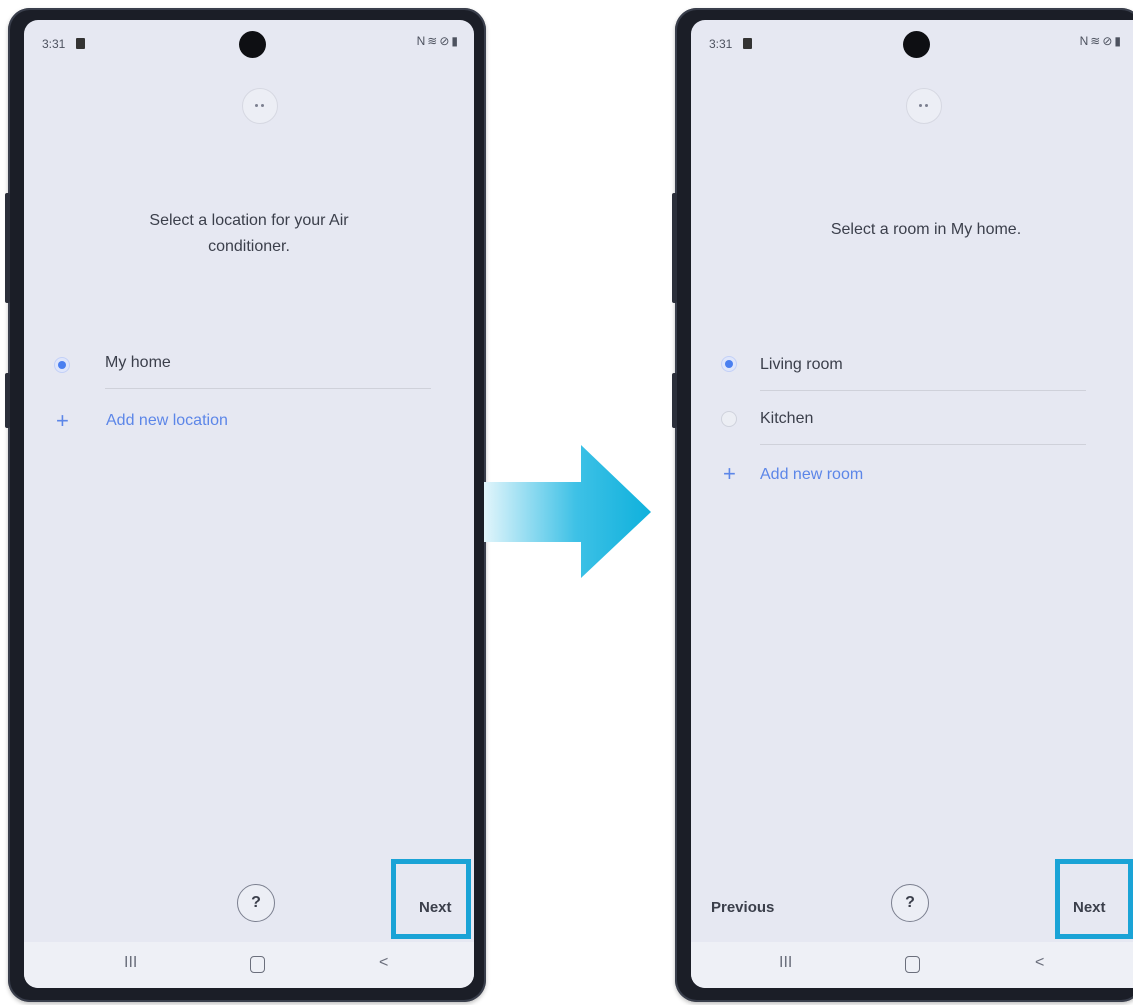  I want to click on option-label: Living room, so click(801, 364).